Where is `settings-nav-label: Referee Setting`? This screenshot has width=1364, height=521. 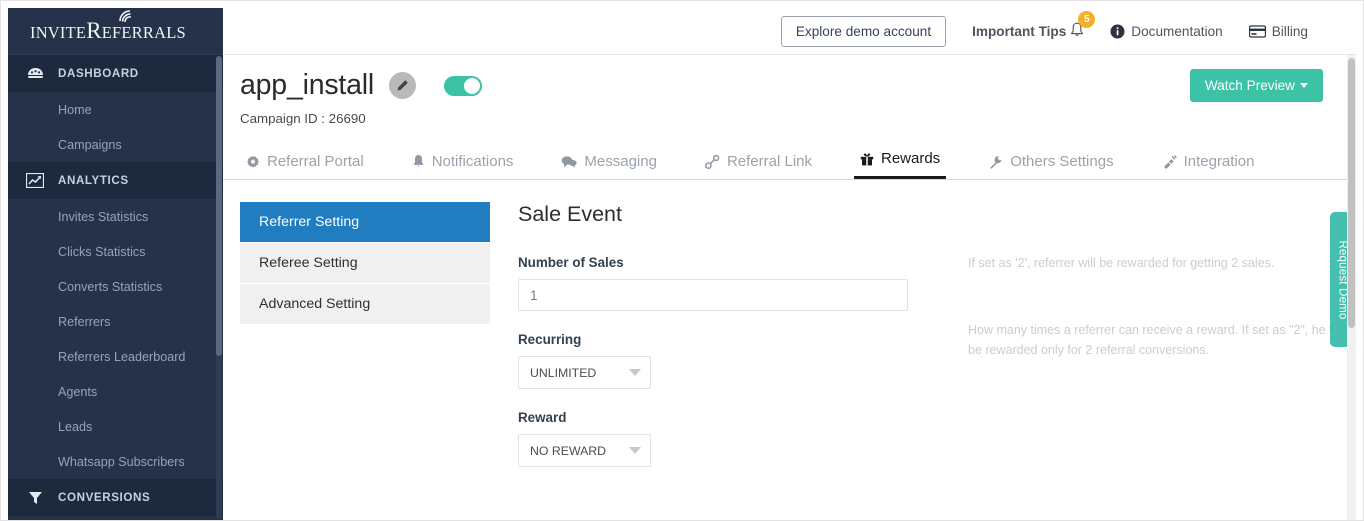 settings-nav-label: Referee Setting is located at coordinates (308, 263).